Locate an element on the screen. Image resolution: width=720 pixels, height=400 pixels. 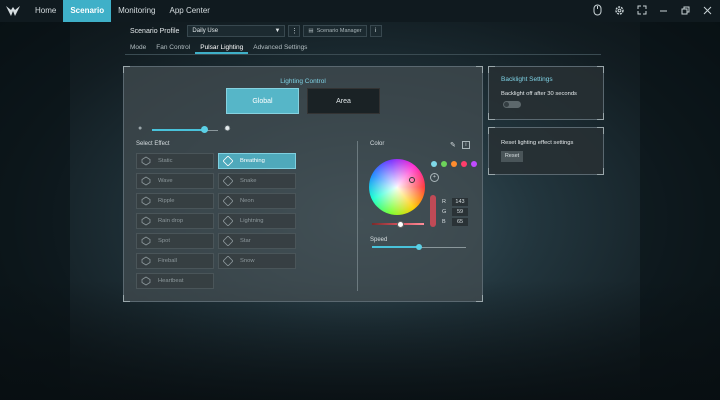
color-swatches is located at coordinates (454, 164).